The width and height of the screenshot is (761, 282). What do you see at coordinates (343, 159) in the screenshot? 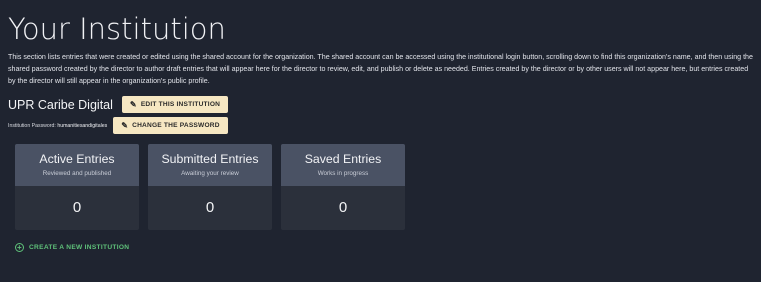
I see `card-title: Saved Entries` at bounding box center [343, 159].